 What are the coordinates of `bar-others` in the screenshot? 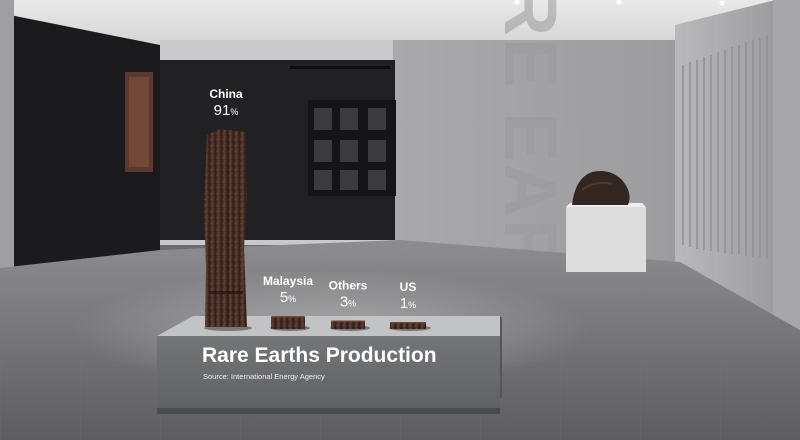 It's located at (350, 325).